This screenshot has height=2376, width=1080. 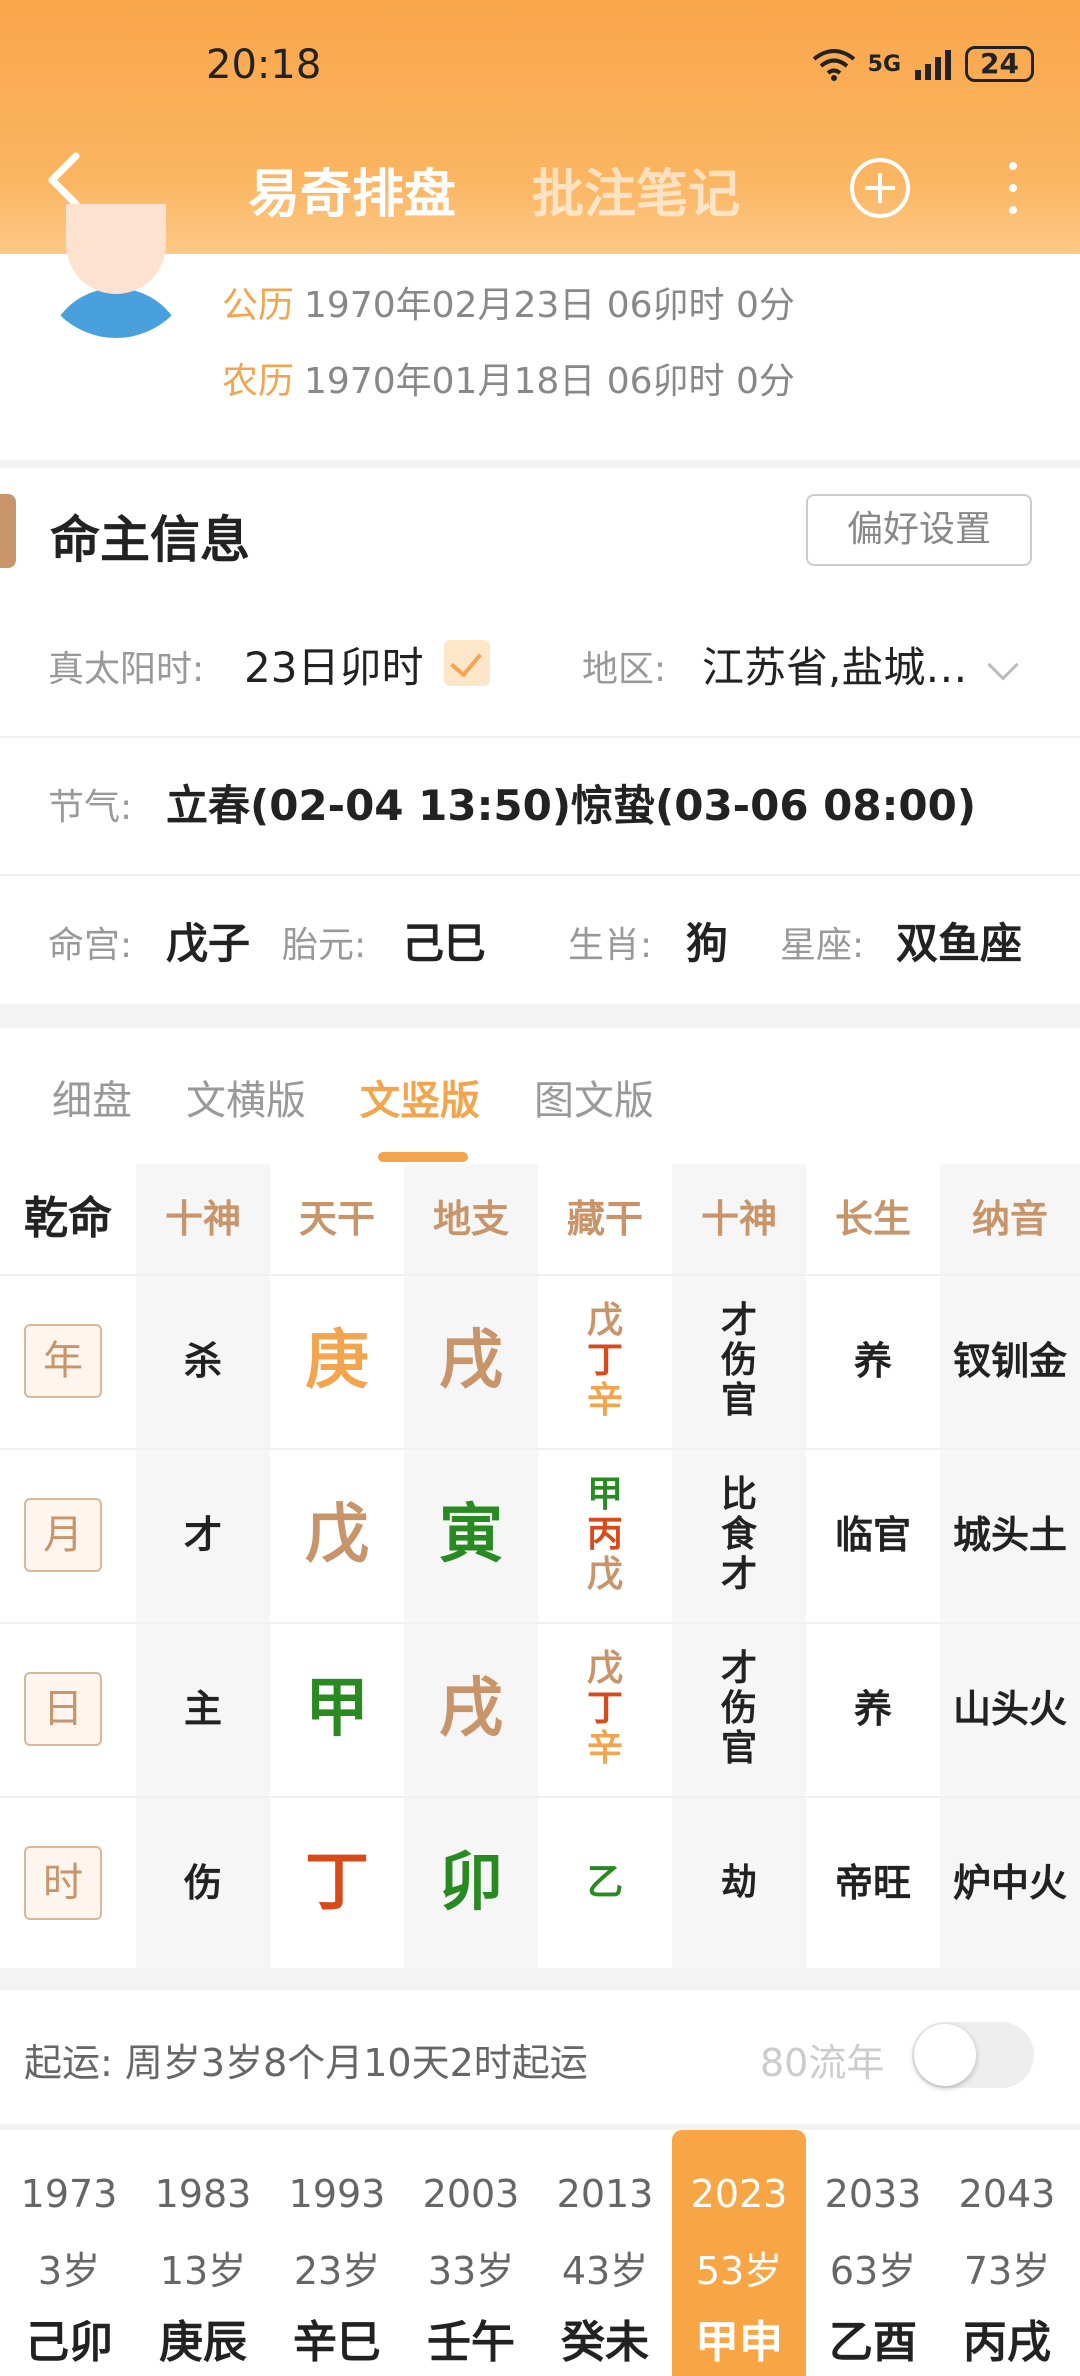 What do you see at coordinates (337, 1709) in the screenshot?
I see `tiangan-cell: 甲` at bounding box center [337, 1709].